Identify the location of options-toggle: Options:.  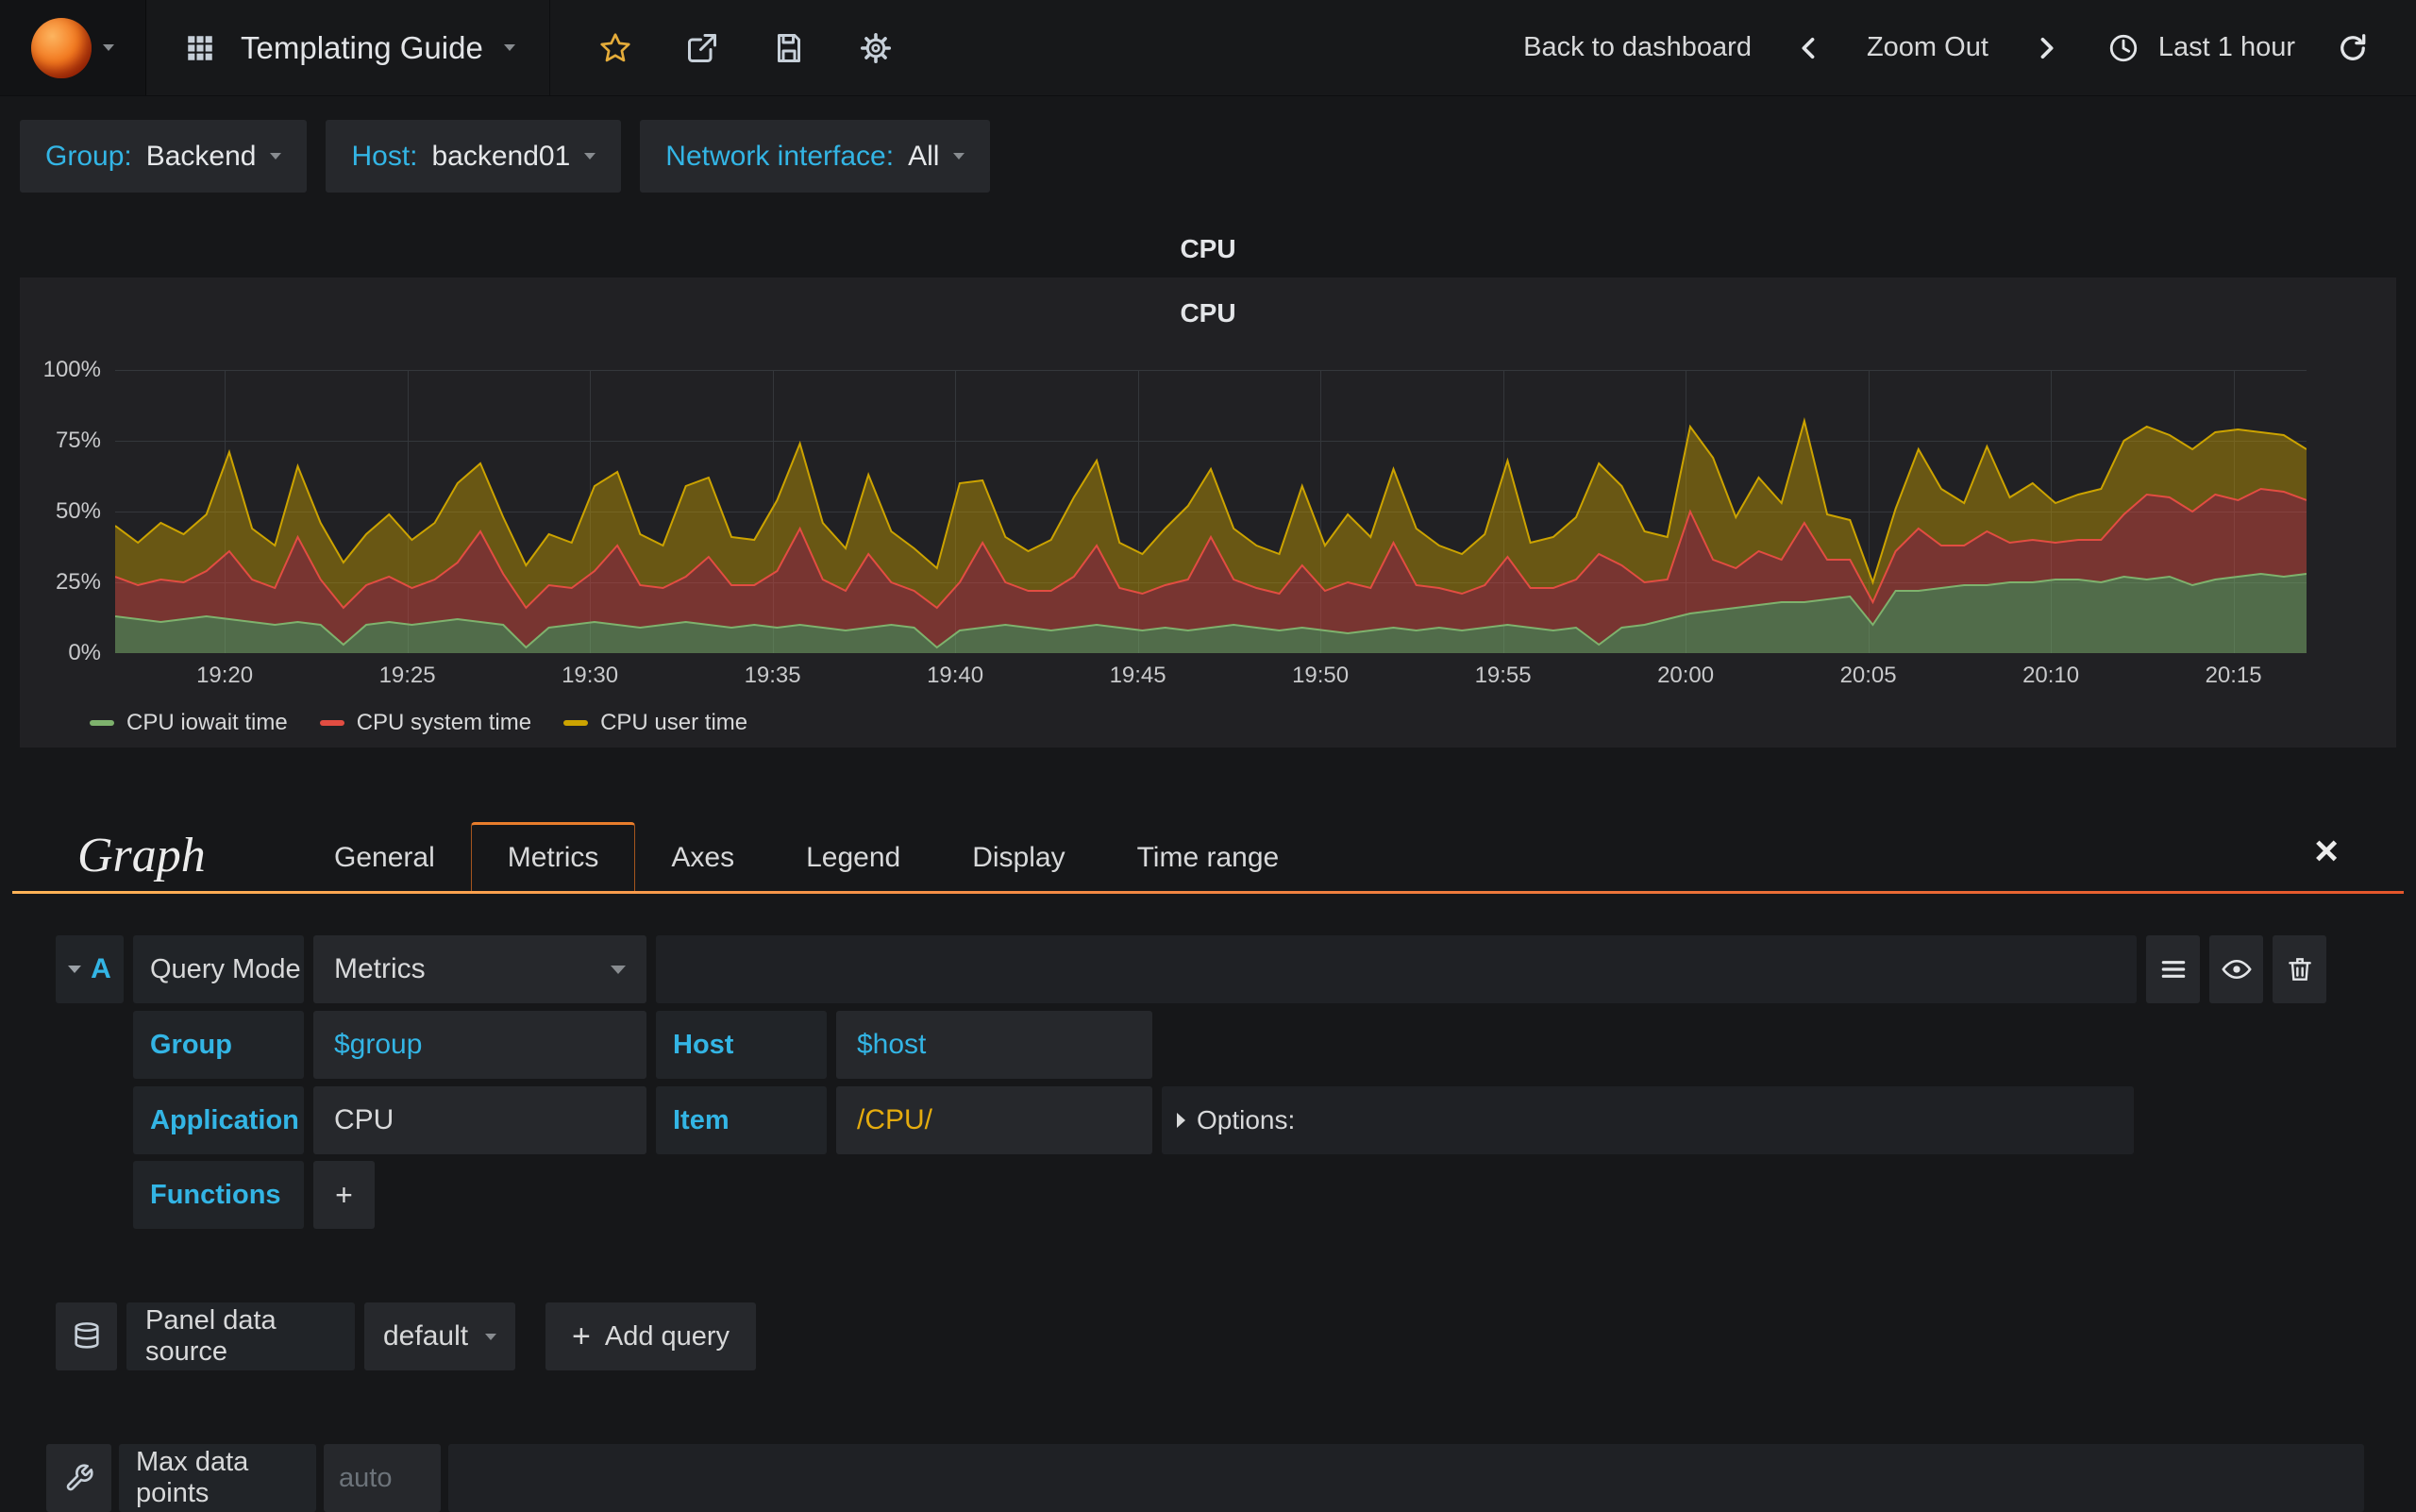
(1648, 1120).